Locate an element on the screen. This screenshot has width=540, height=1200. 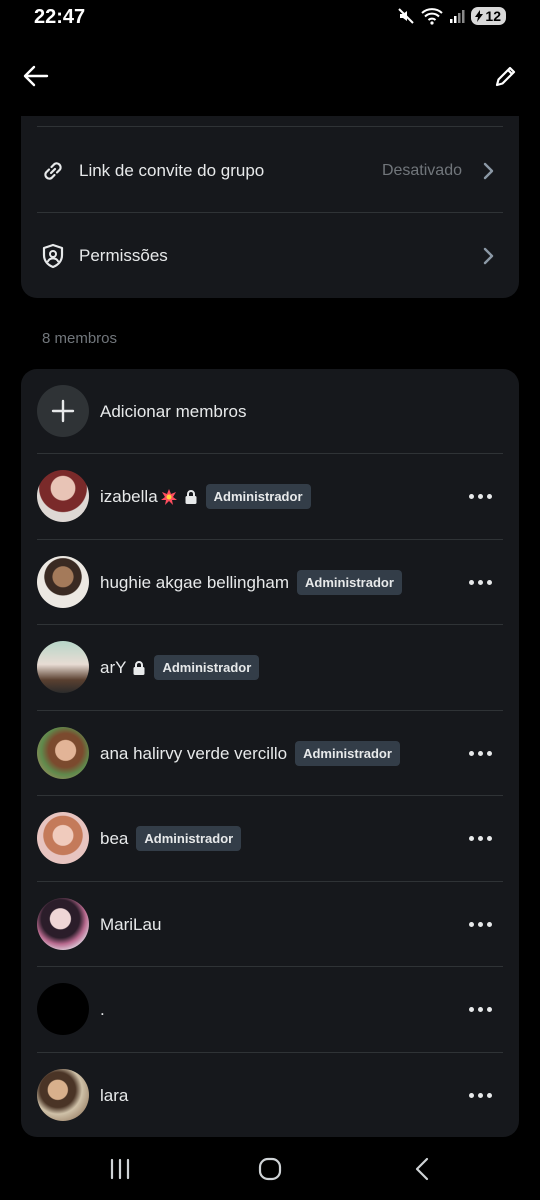
member-row: MariLau is located at coordinates (270, 924).